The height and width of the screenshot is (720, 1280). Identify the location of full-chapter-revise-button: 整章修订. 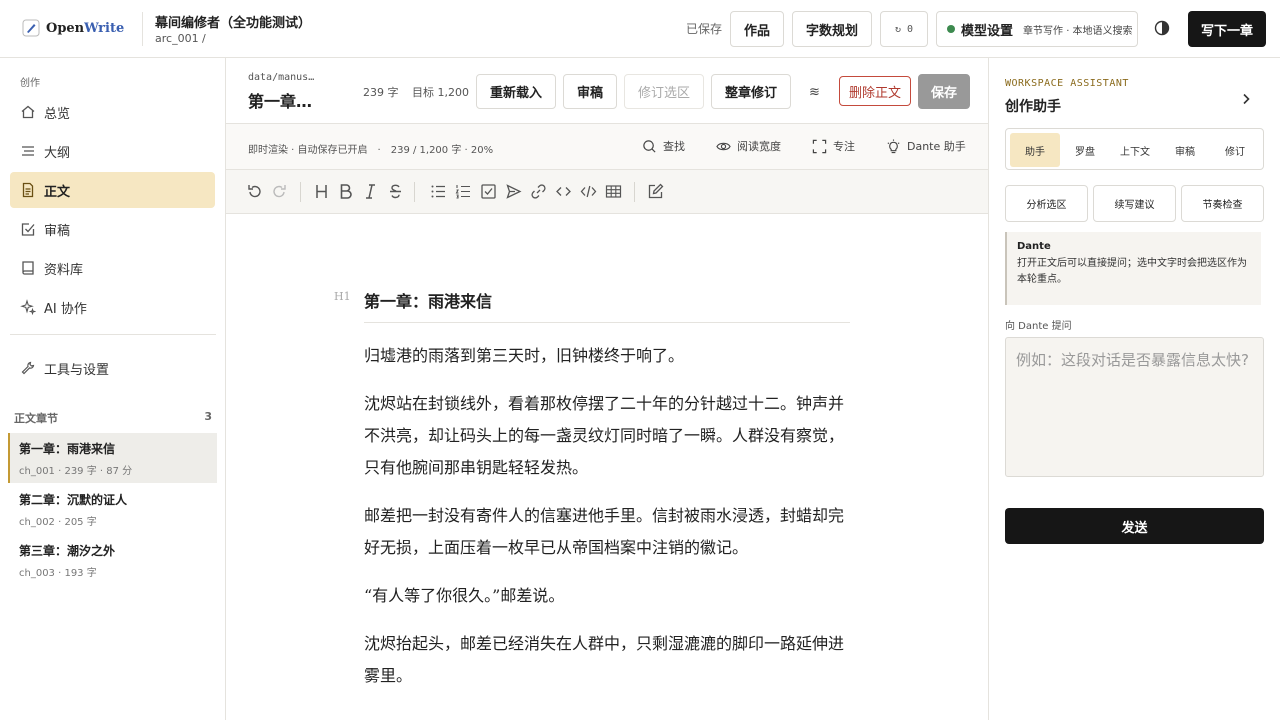
(751, 91).